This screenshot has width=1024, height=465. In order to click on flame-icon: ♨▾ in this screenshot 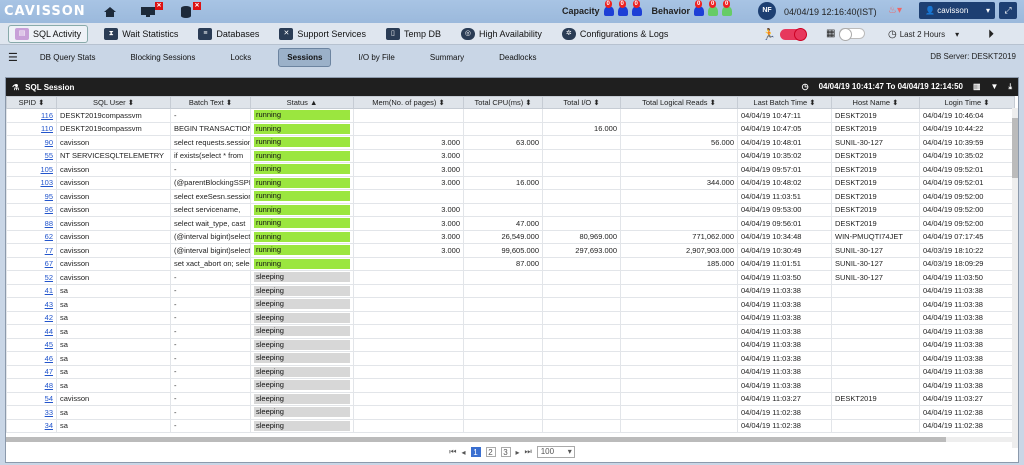, I will do `click(895, 10)`.